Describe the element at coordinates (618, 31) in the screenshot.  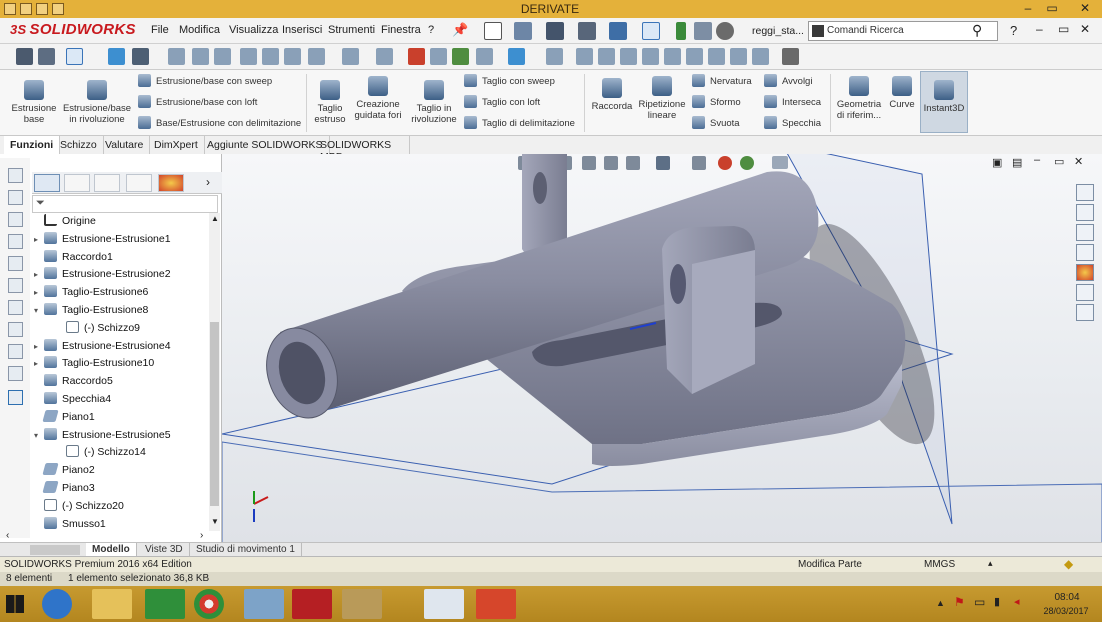
I see `undo-icon` at that location.